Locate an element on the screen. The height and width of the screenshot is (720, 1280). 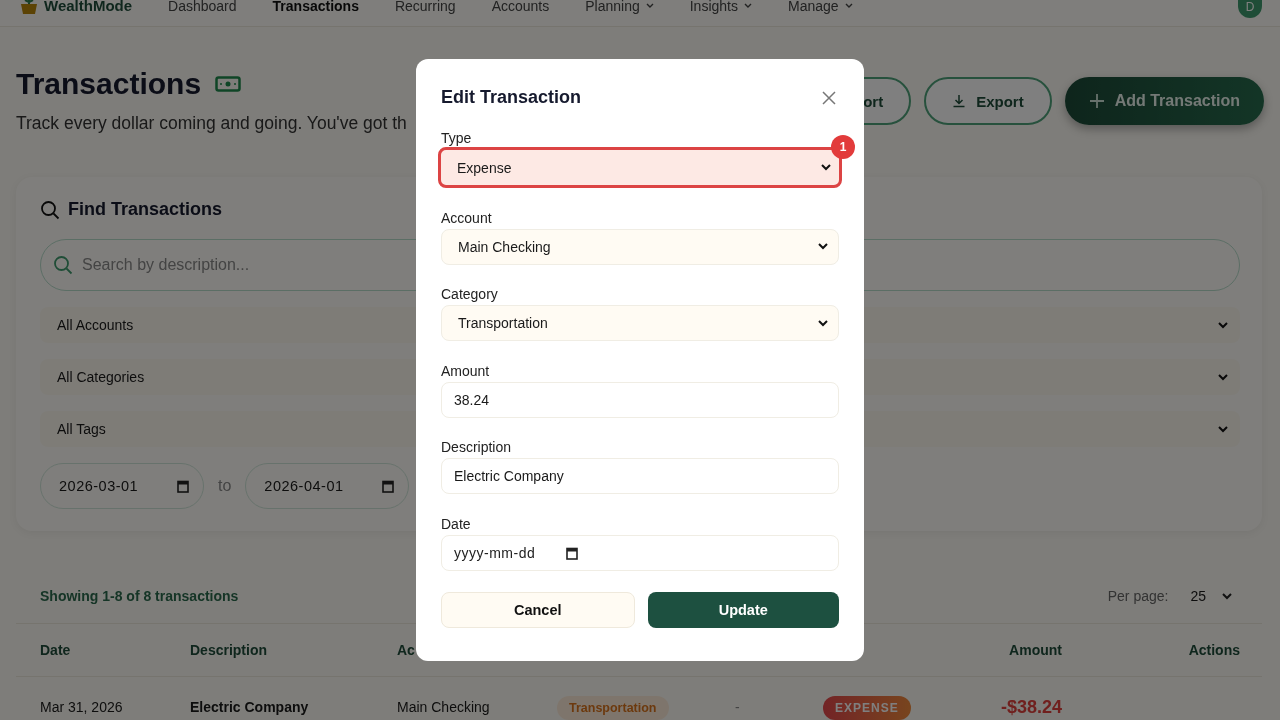
column-header: Ac is located at coordinates (406, 650).